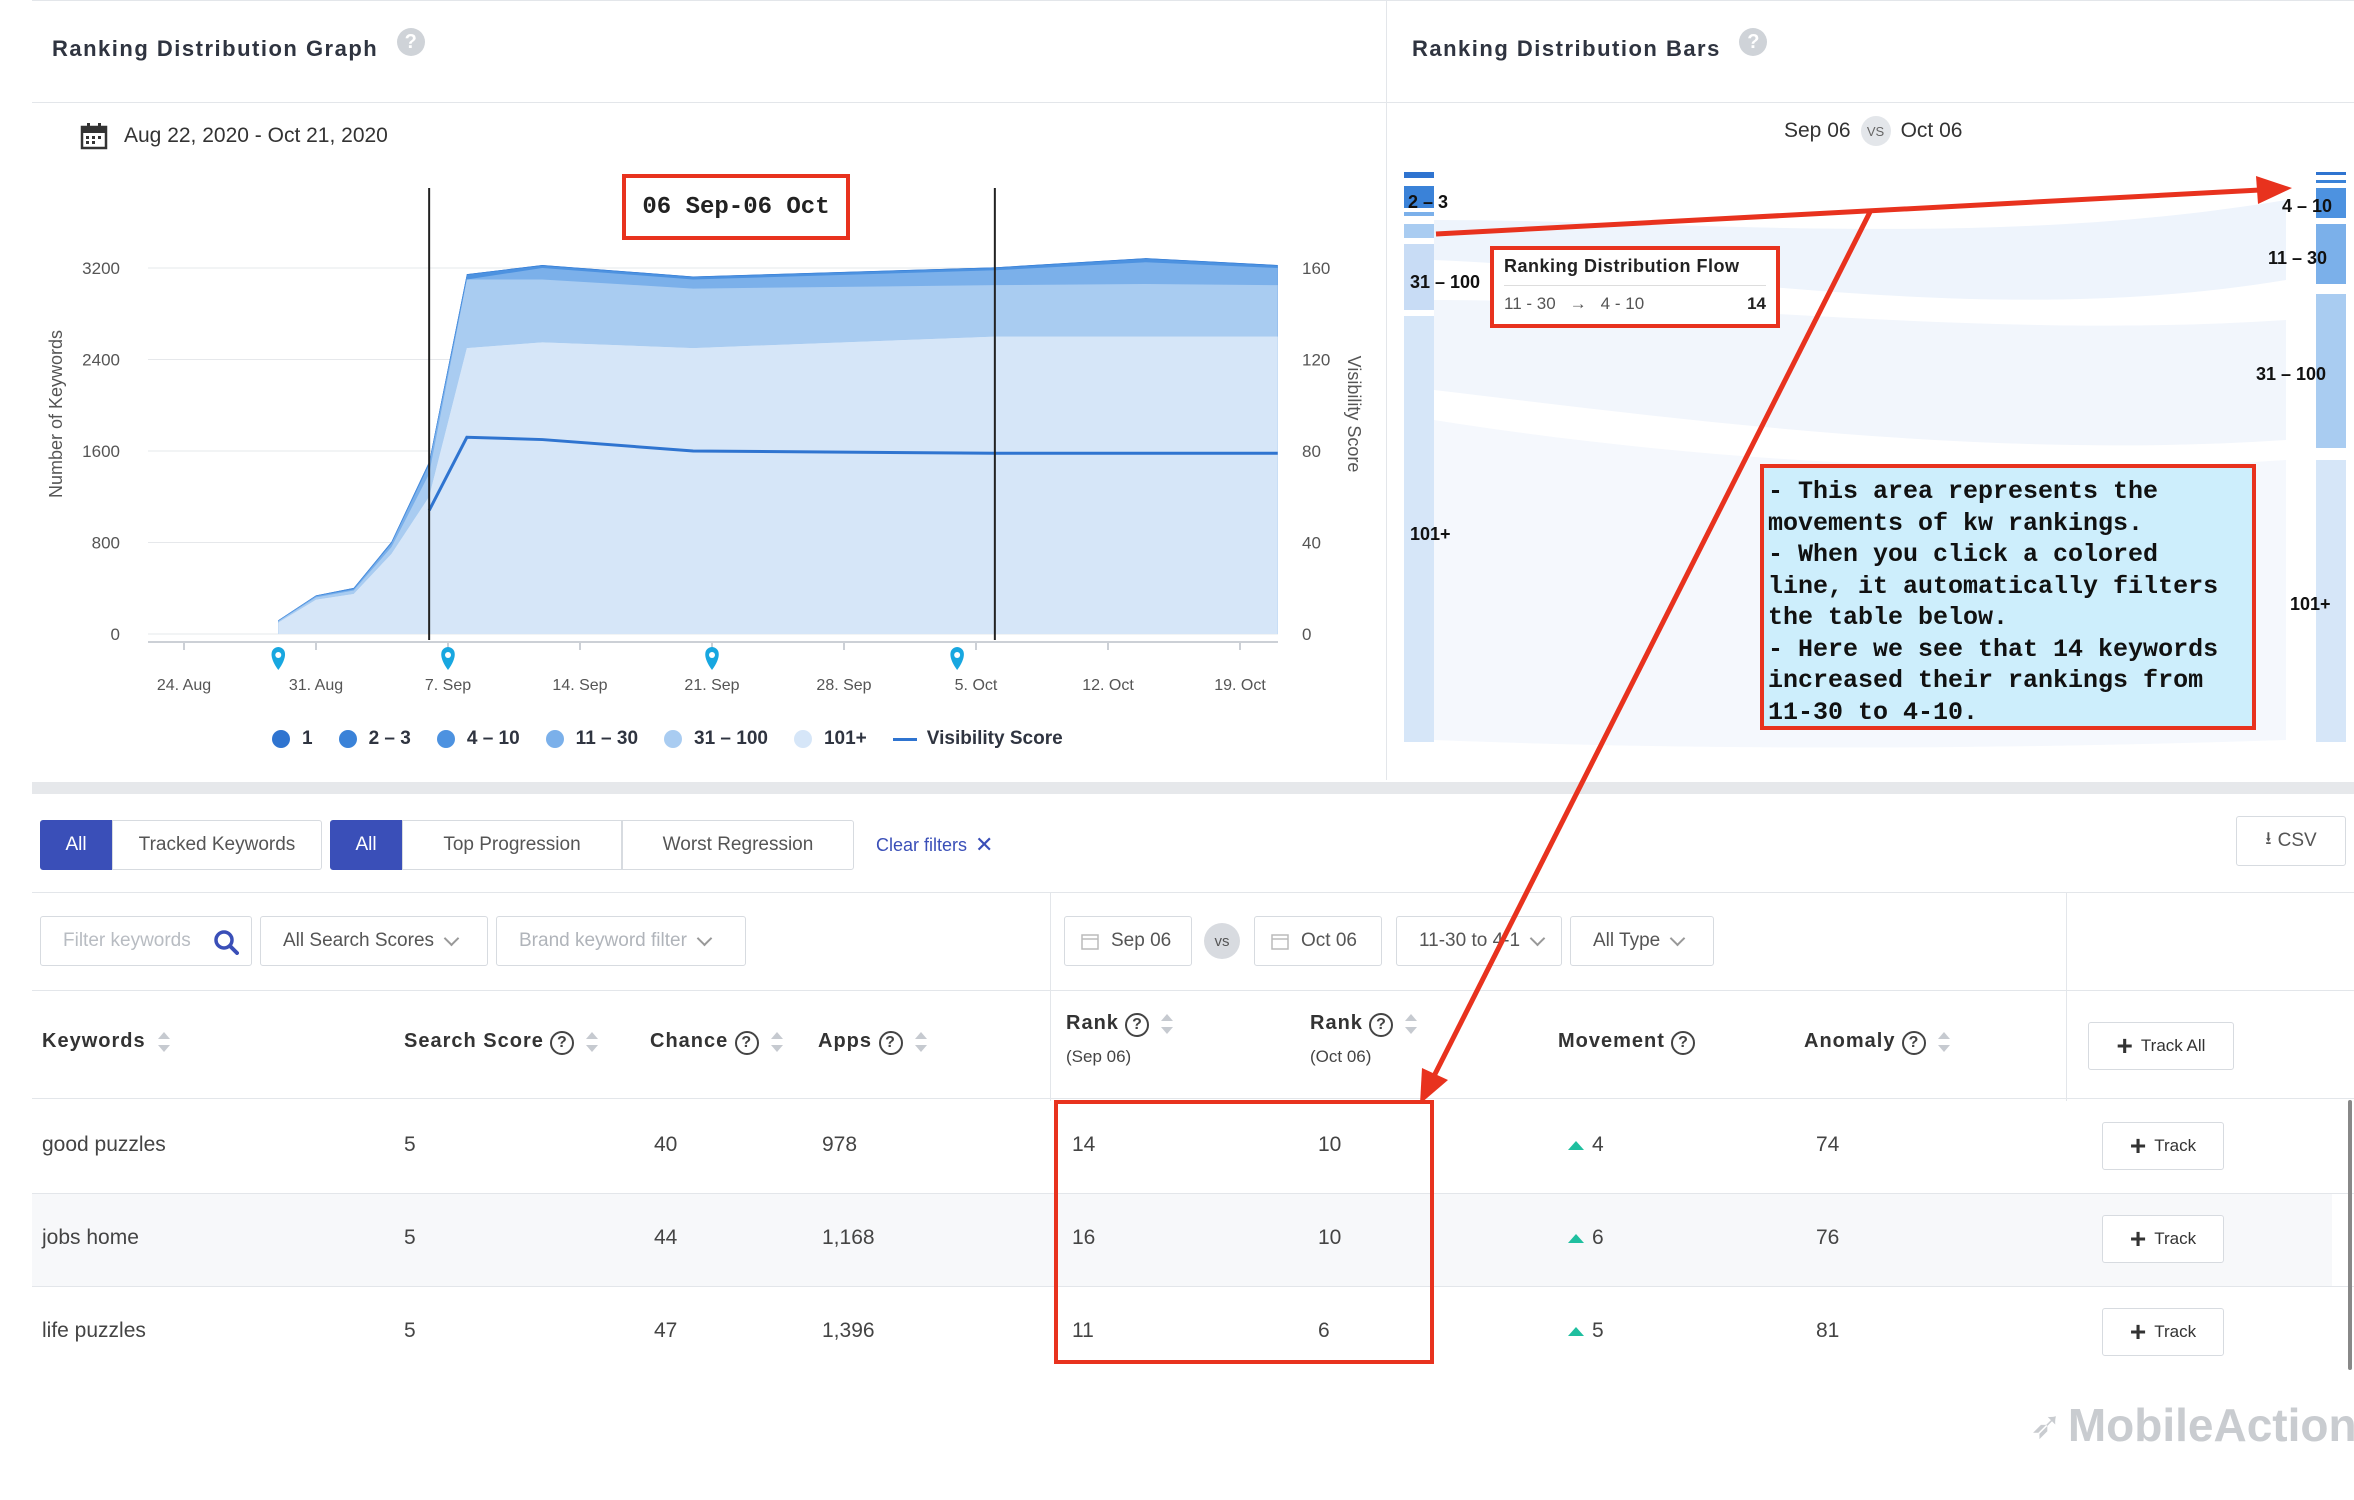 Image resolution: width=2354 pixels, height=1500 pixels. What do you see at coordinates (1364, 1039) in the screenshot?
I see `rank-oct-column-header: Rank ? (Oct 06)` at bounding box center [1364, 1039].